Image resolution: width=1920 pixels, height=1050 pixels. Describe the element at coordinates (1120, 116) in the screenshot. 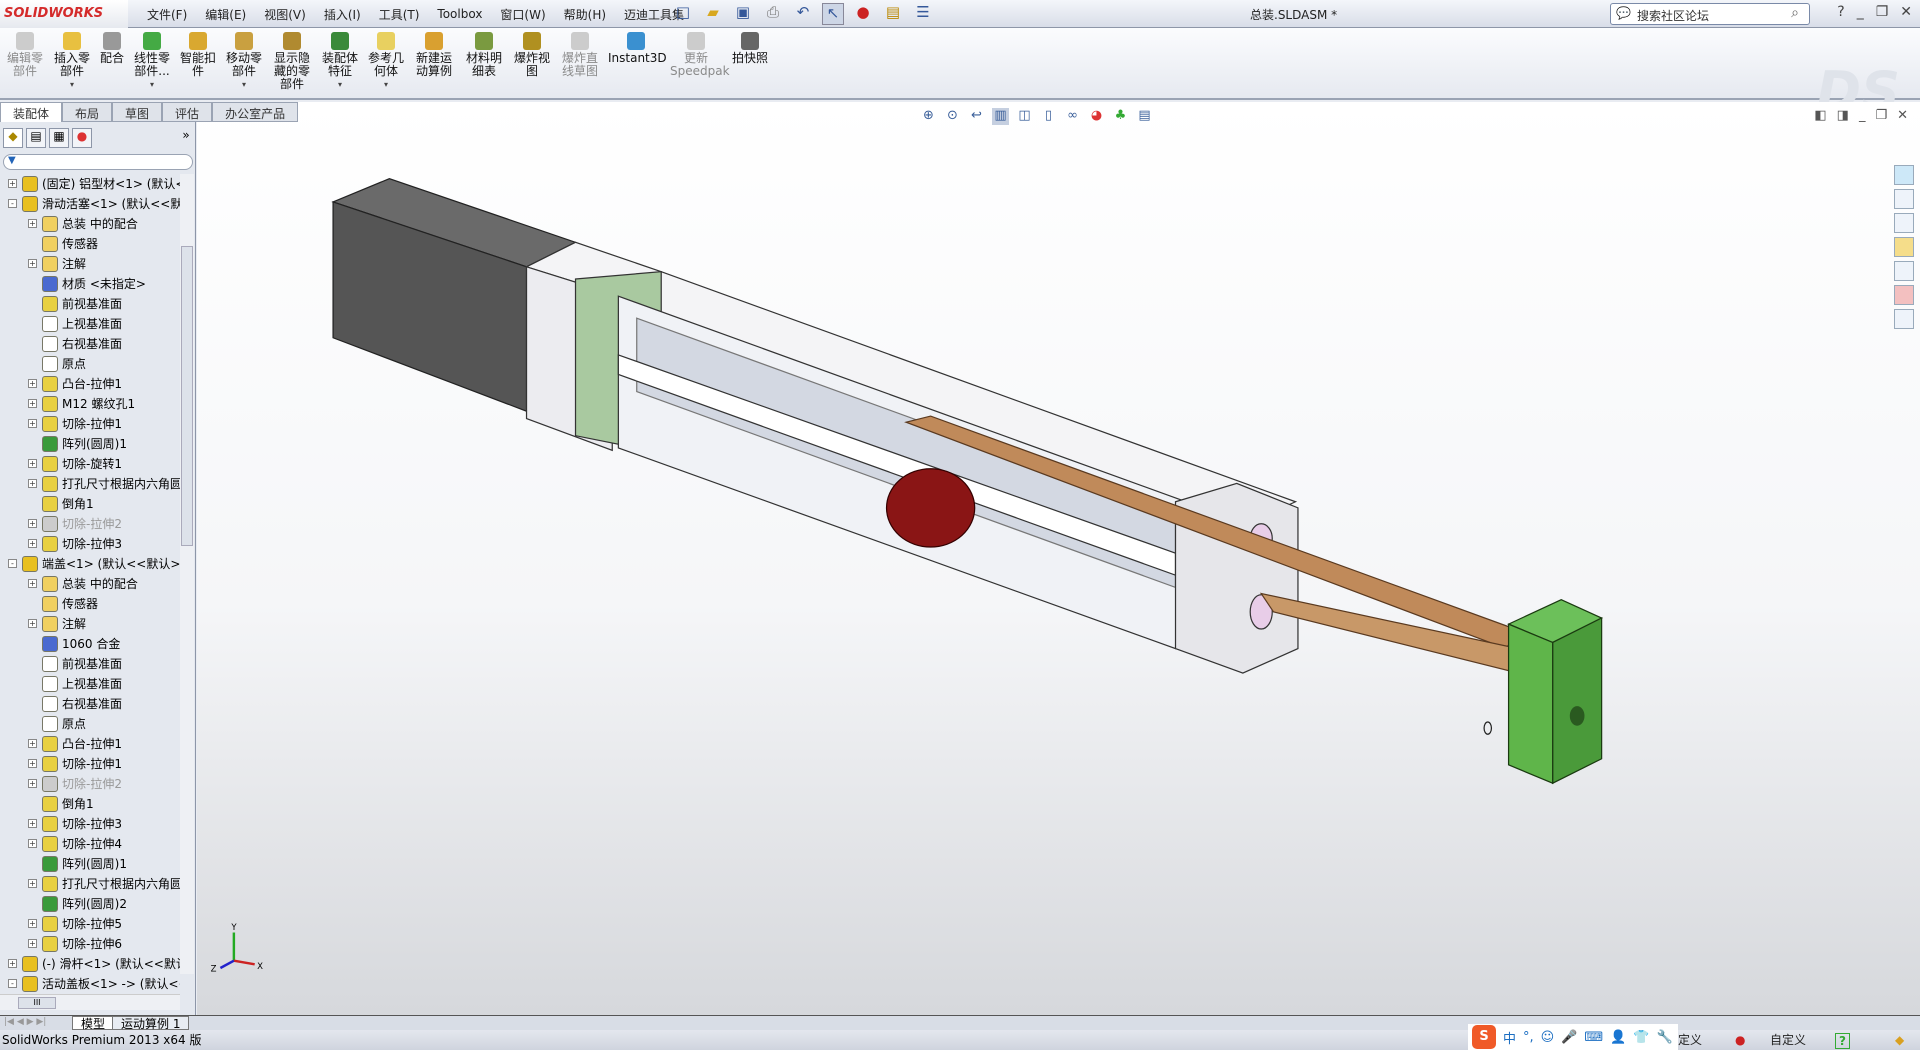

I see `apply-scene-icon: ♣` at that location.